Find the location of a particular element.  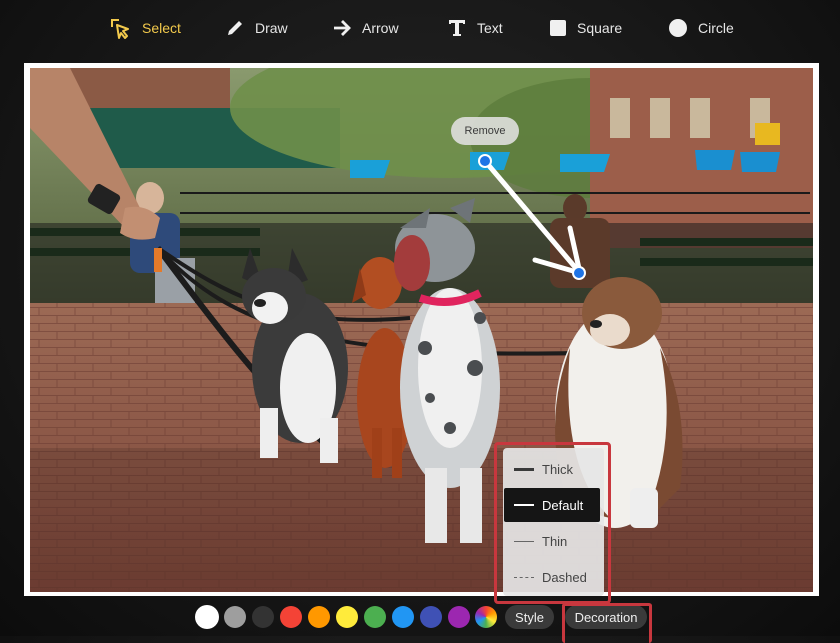

color-swatch-orange is located at coordinates (319, 617).